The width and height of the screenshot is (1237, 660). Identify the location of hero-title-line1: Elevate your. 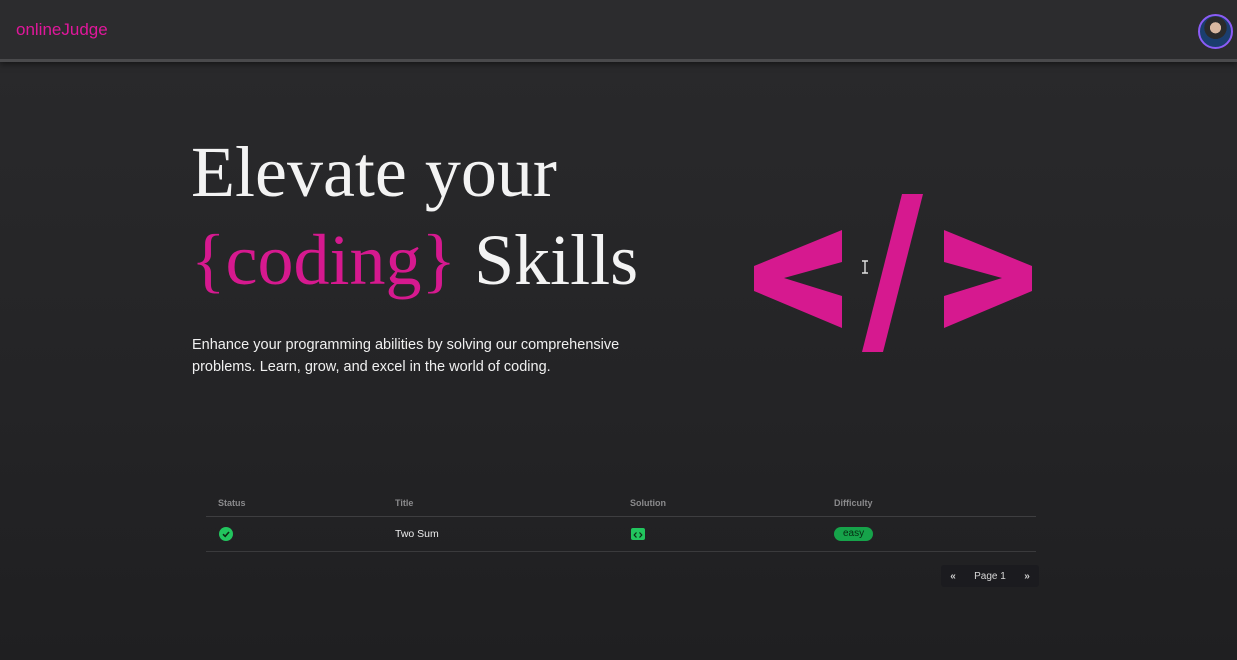
(374, 172).